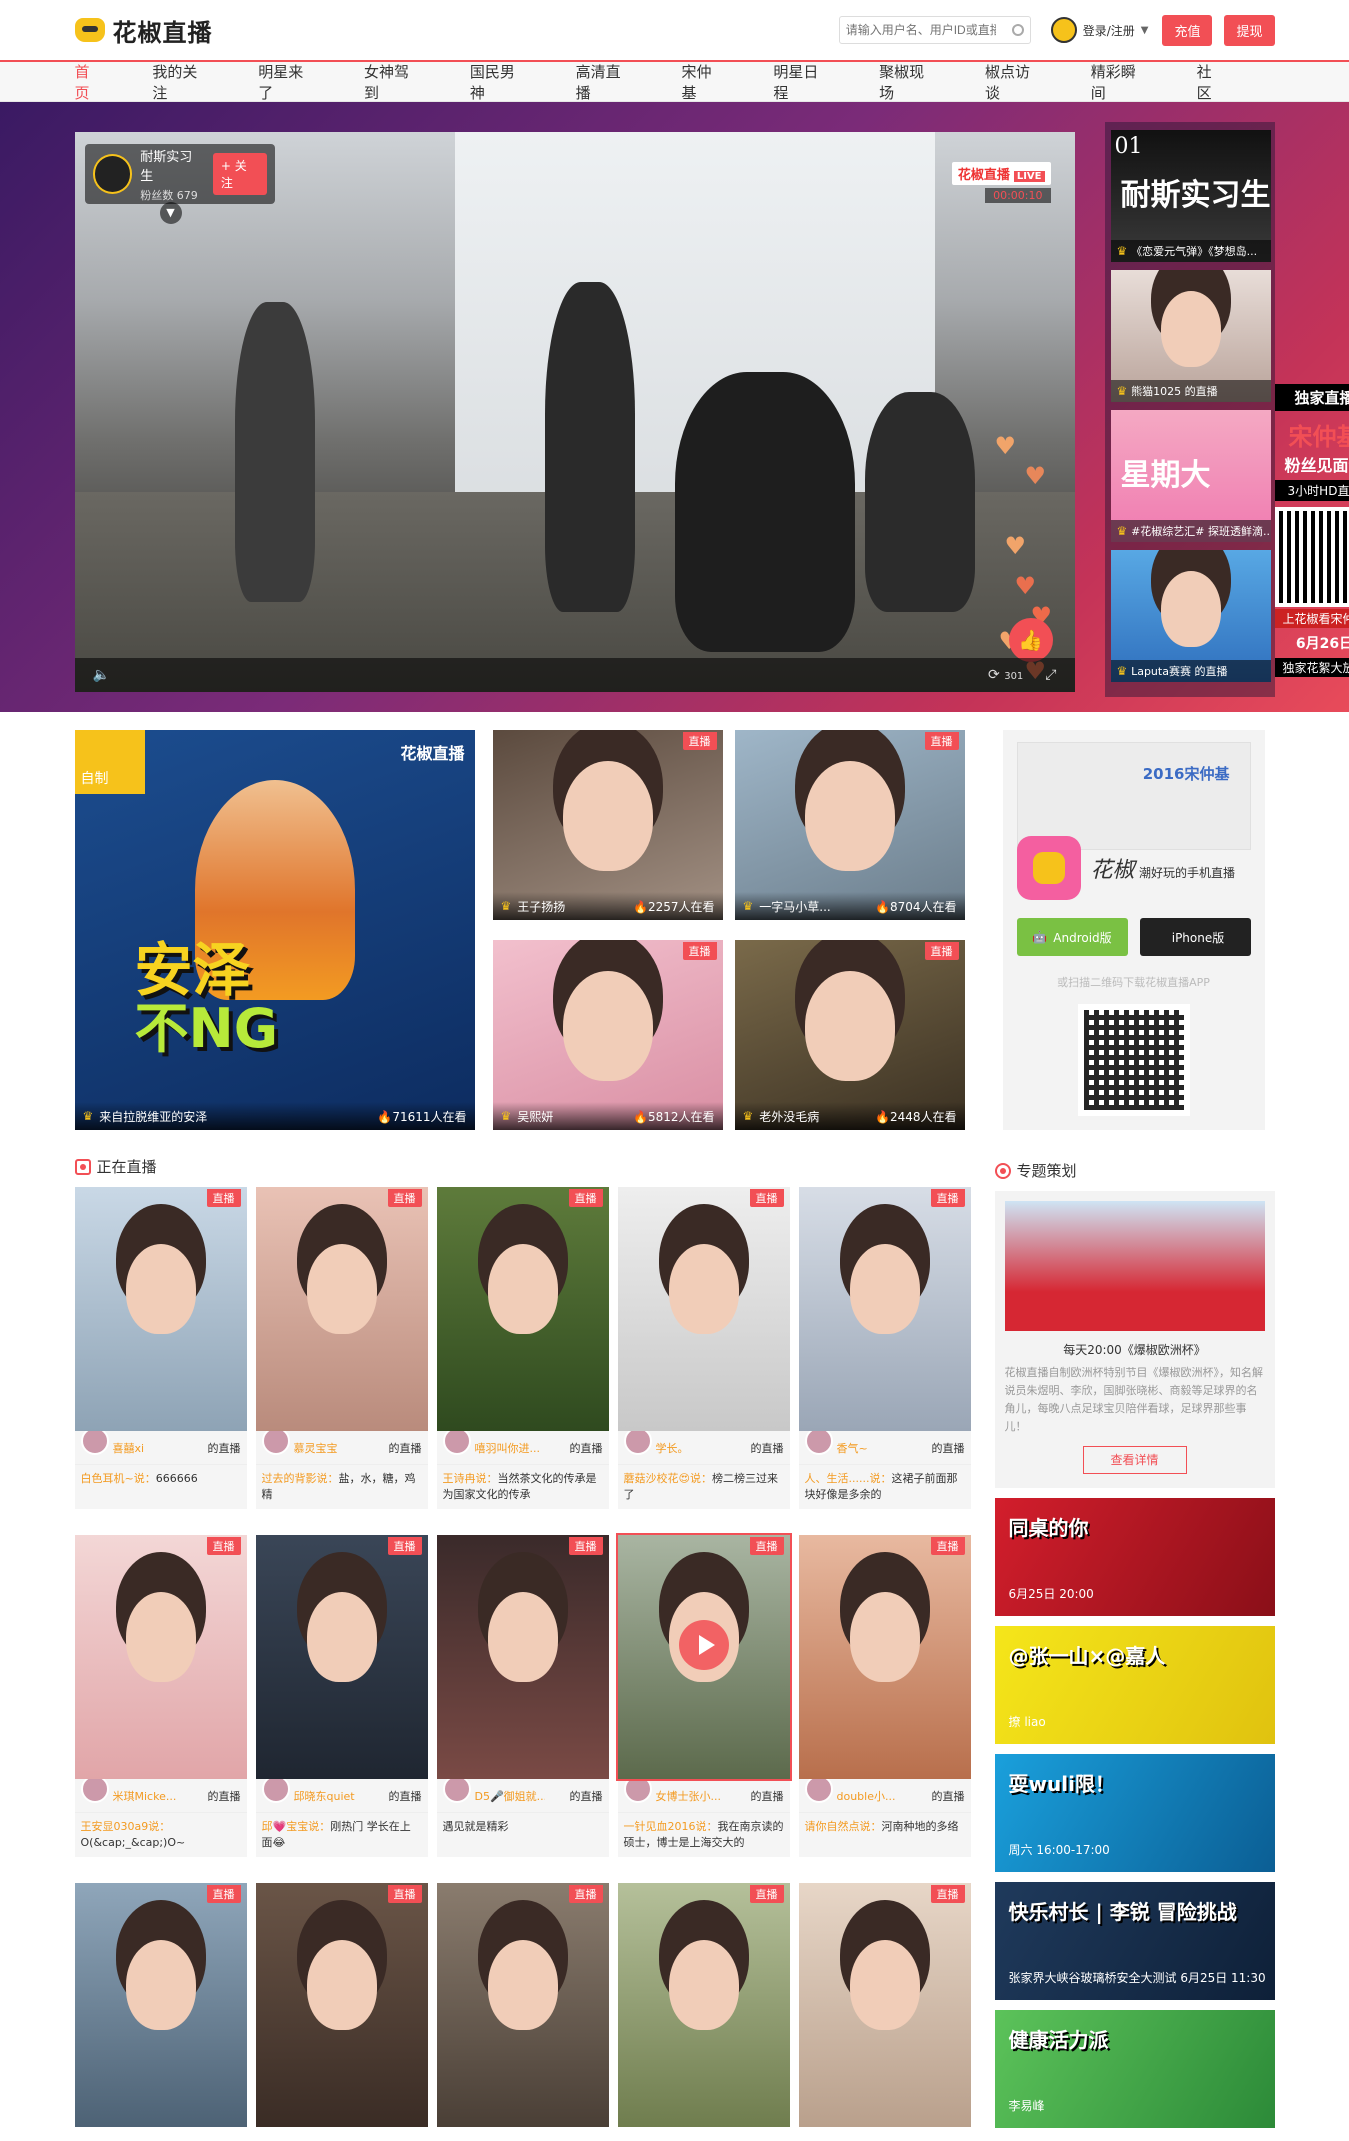 This screenshot has height=2141, width=1349. What do you see at coordinates (1109, 30) in the screenshot?
I see `login-link: 登录/注册` at bounding box center [1109, 30].